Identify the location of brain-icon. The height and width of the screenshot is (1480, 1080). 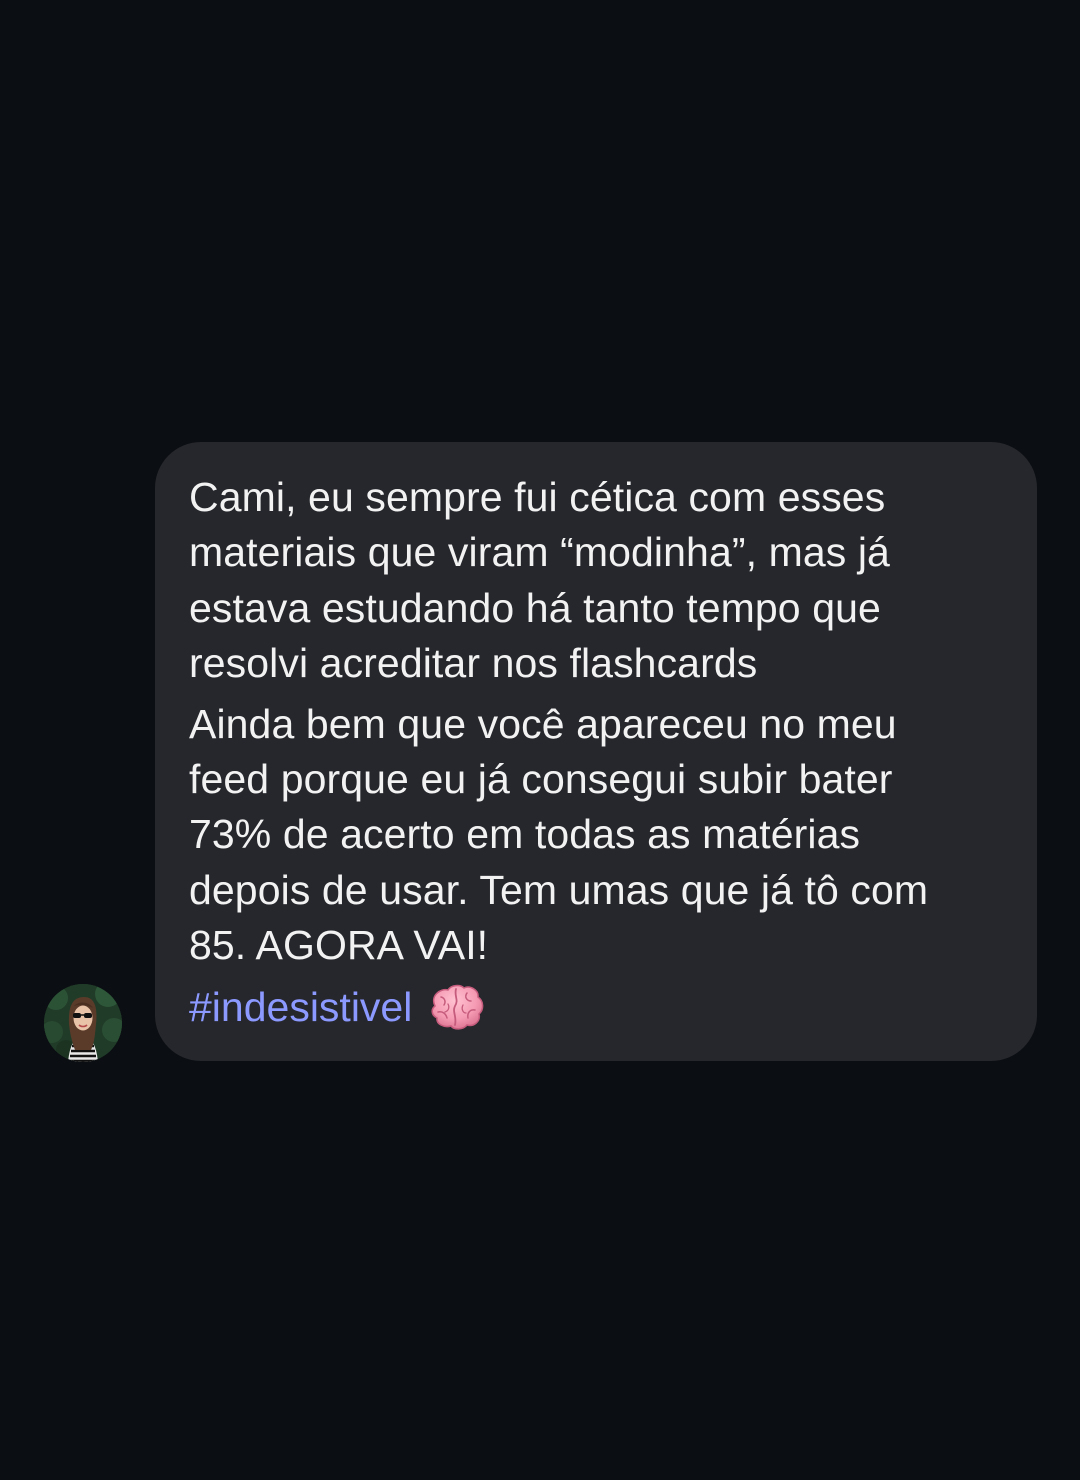
(457, 1007).